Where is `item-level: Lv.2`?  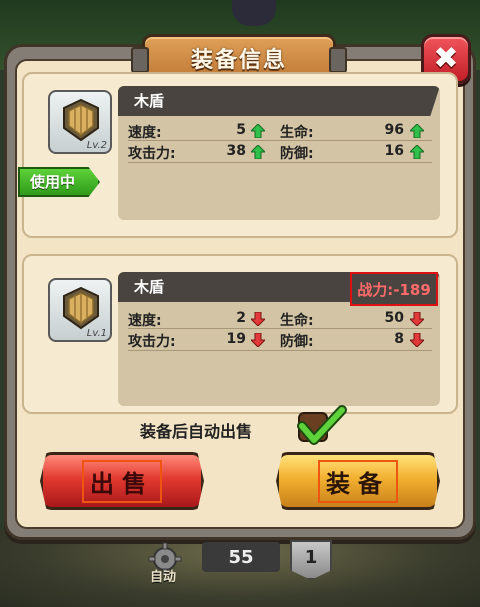
item-level: Lv.2 is located at coordinates (96, 145).